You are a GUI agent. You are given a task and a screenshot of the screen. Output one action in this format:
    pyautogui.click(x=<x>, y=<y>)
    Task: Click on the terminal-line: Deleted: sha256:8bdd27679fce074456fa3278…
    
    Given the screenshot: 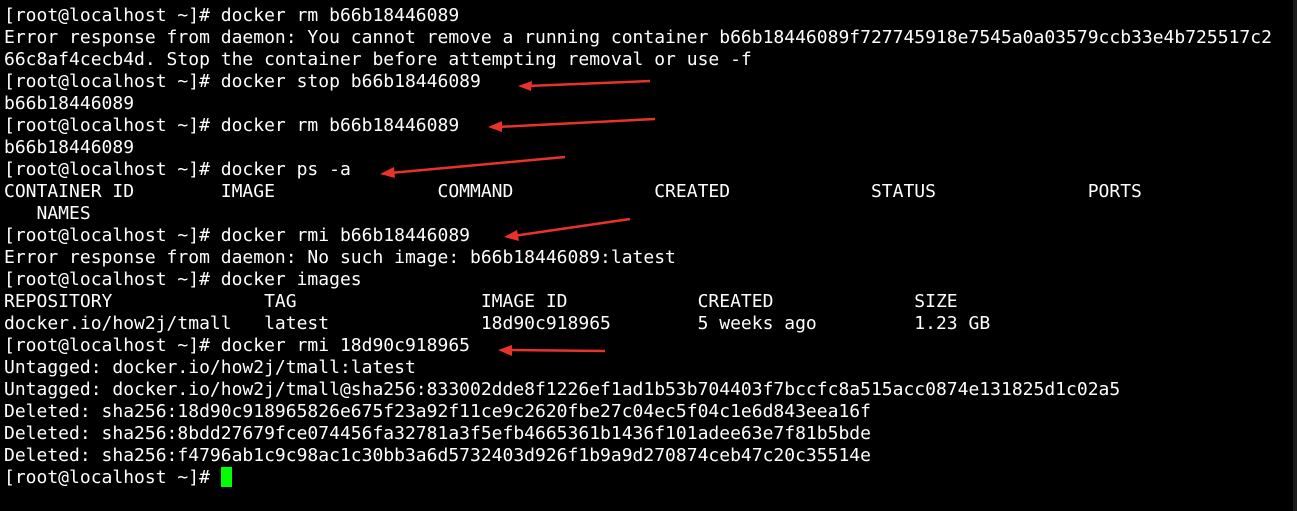 What is the action you would take?
    pyautogui.click(x=437, y=433)
    